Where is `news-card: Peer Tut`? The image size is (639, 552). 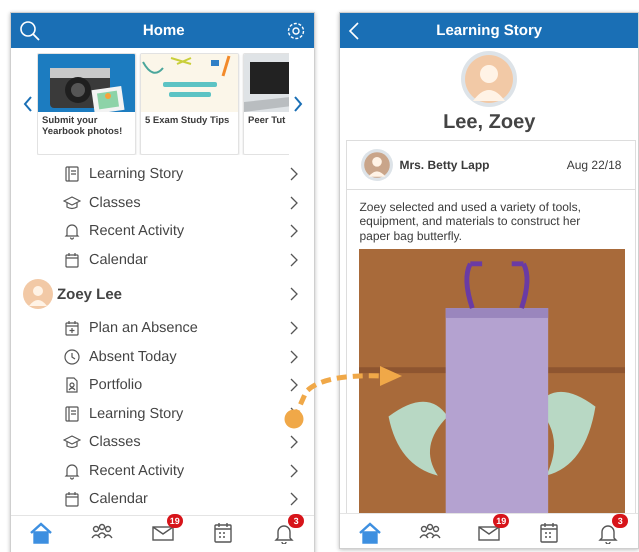
news-card: Peer Tut is located at coordinates (266, 104).